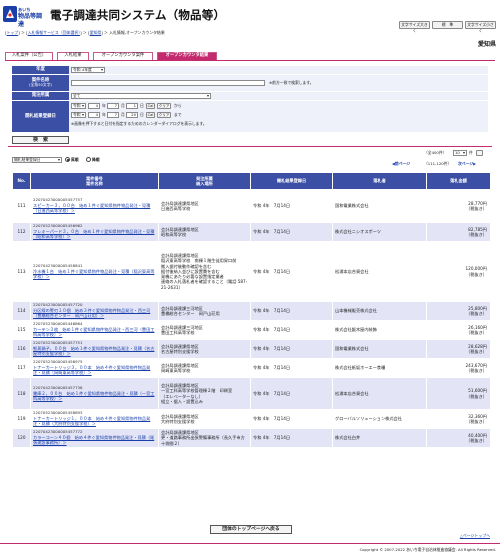 This screenshot has height=559, width=500. What do you see at coordinates (291, 82) in the screenshot?
I see `case-name-note: ※前方一致で検索します。` at bounding box center [291, 82].